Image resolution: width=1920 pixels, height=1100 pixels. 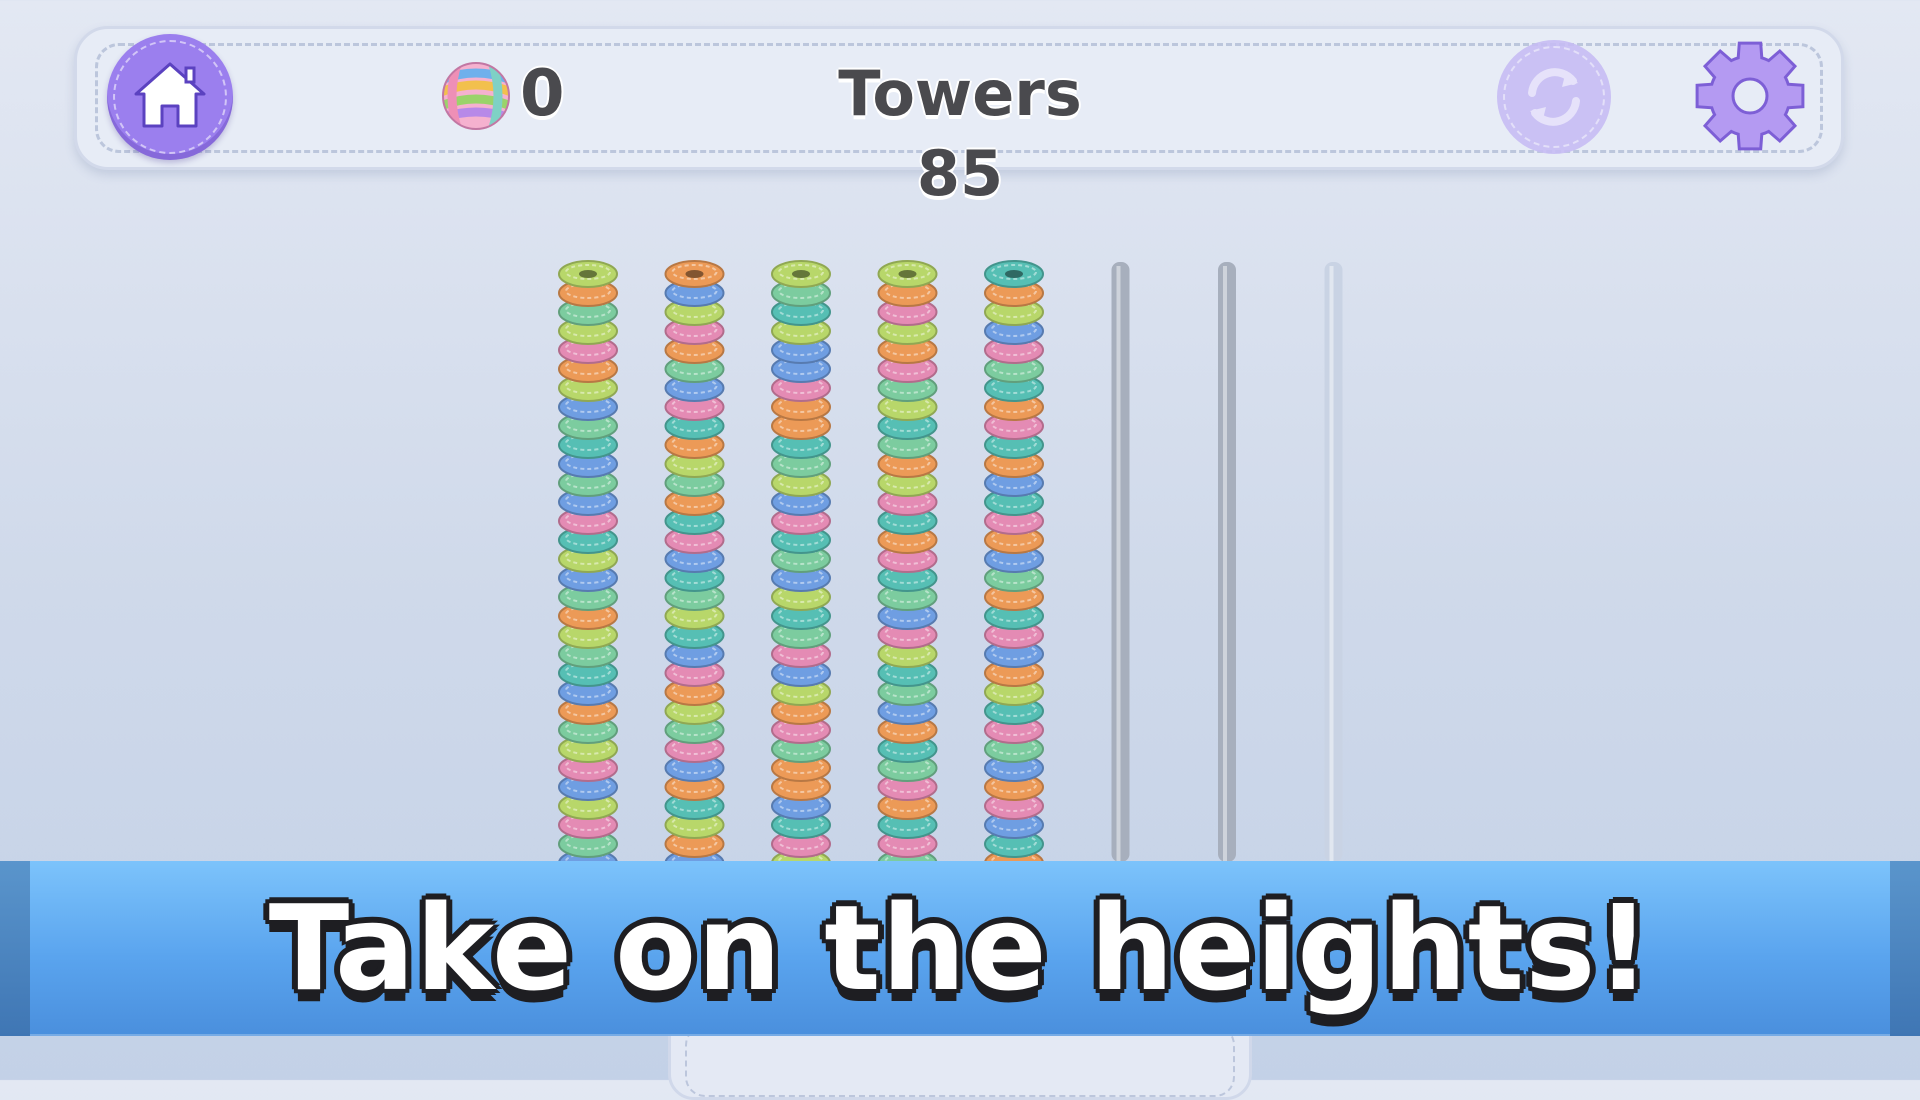 I want to click on banner-text: Take on the heights!, so click(x=960, y=948).